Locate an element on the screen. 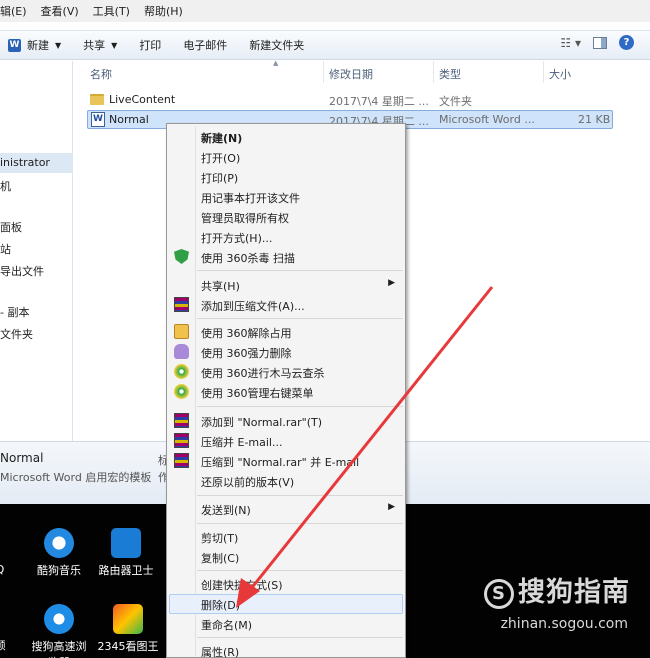 This screenshot has height=658, width=650. email-button: 电子邮件 is located at coordinates (205, 45).